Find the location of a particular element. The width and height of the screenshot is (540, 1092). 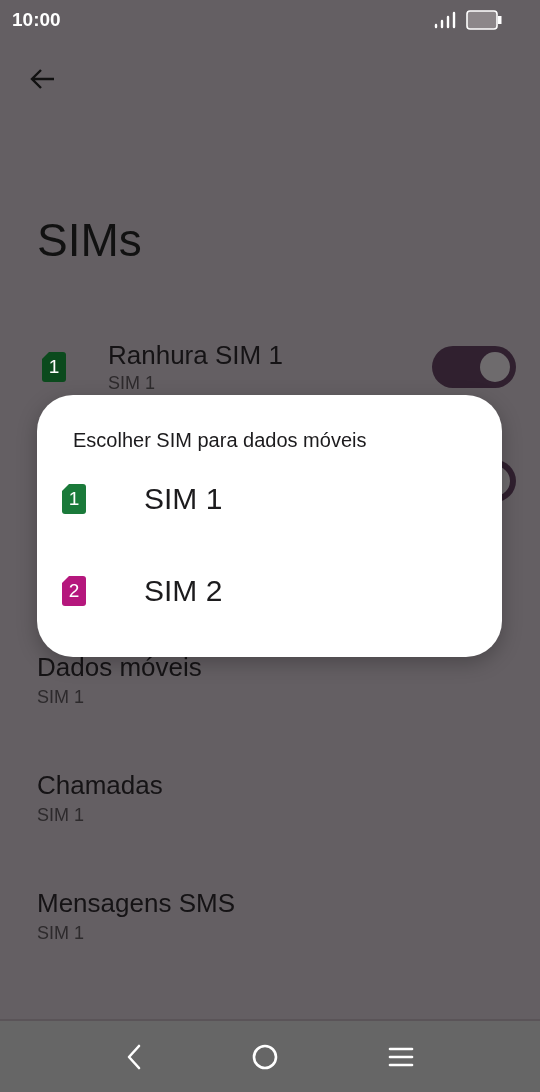

preference-title: Chamadas is located at coordinates (288, 785).